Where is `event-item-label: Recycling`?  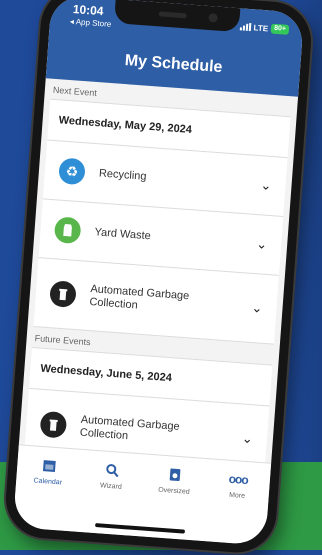 event-item-label: Recycling is located at coordinates (122, 174).